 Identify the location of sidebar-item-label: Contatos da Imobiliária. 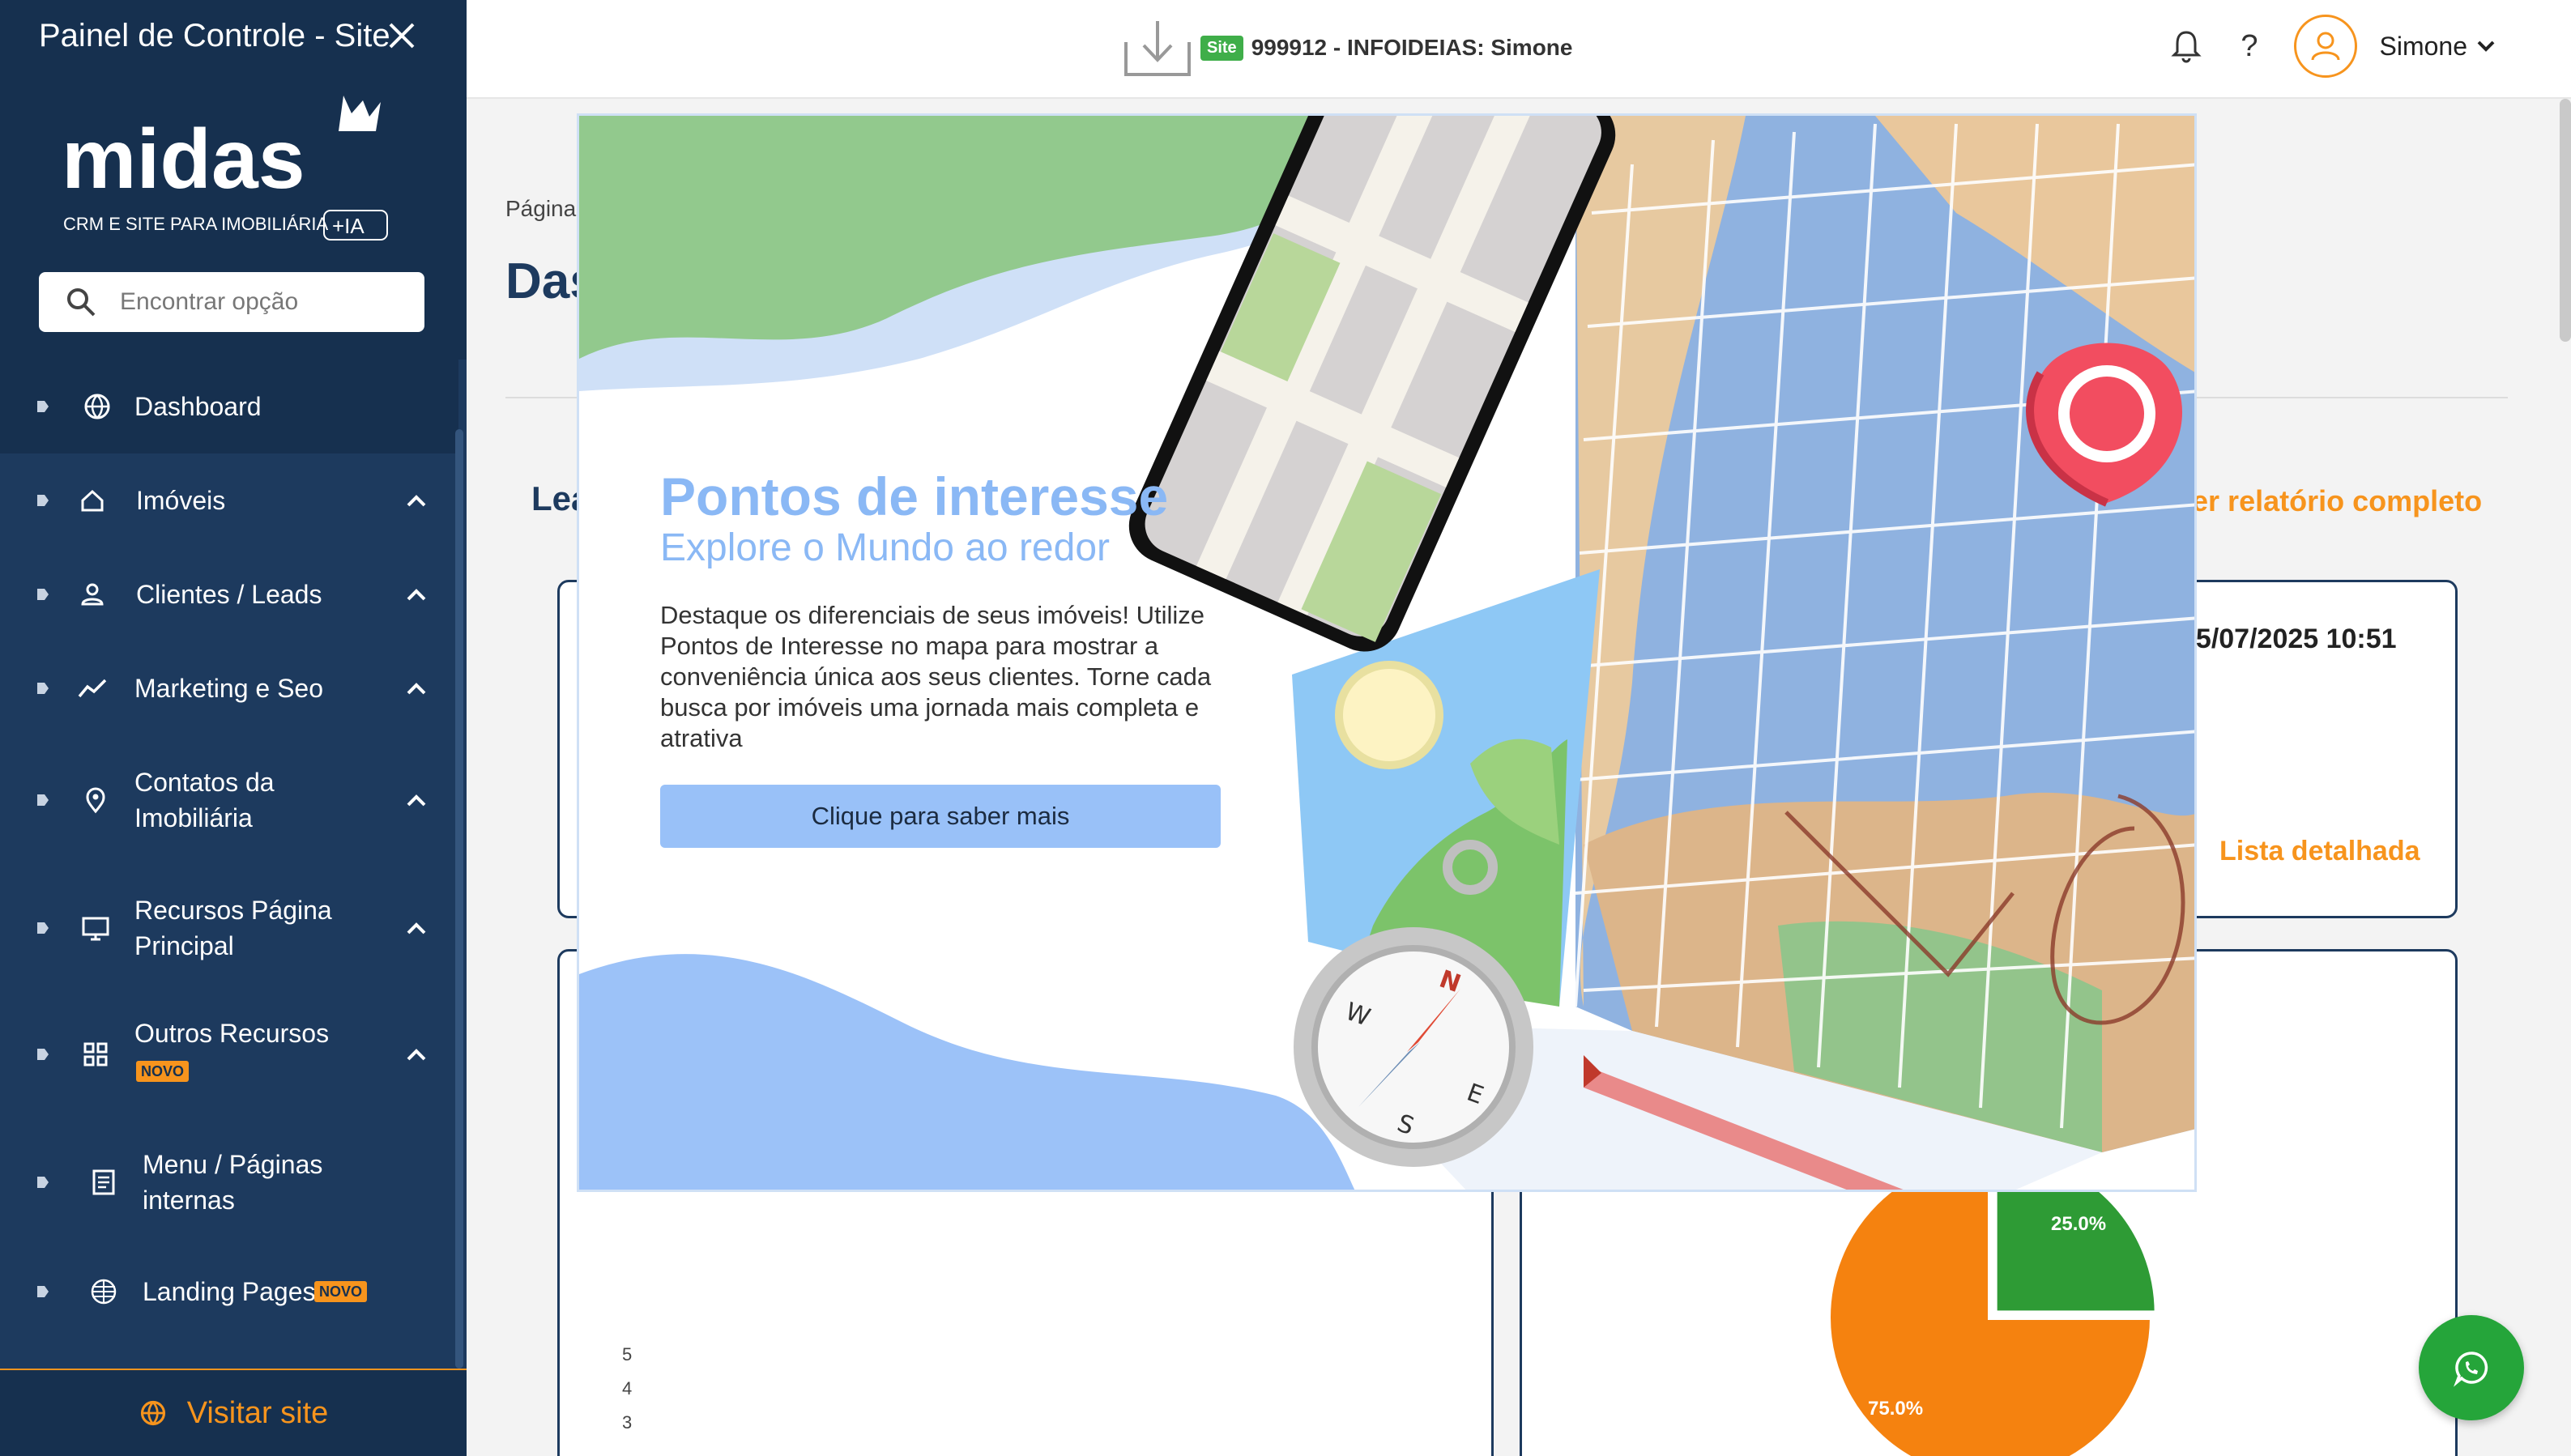
(204, 800).